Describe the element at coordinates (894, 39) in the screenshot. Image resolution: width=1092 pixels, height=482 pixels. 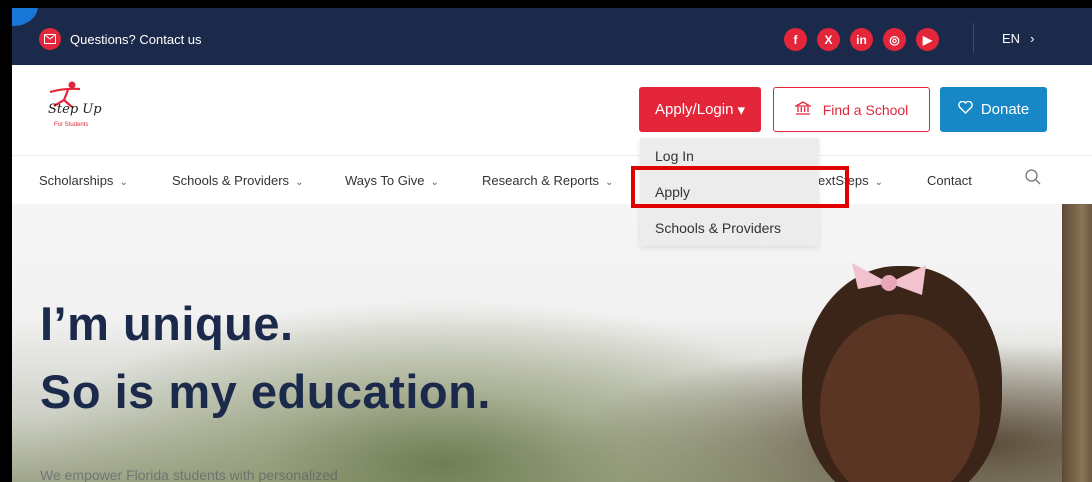
I see `instagram-icon: ◎` at that location.